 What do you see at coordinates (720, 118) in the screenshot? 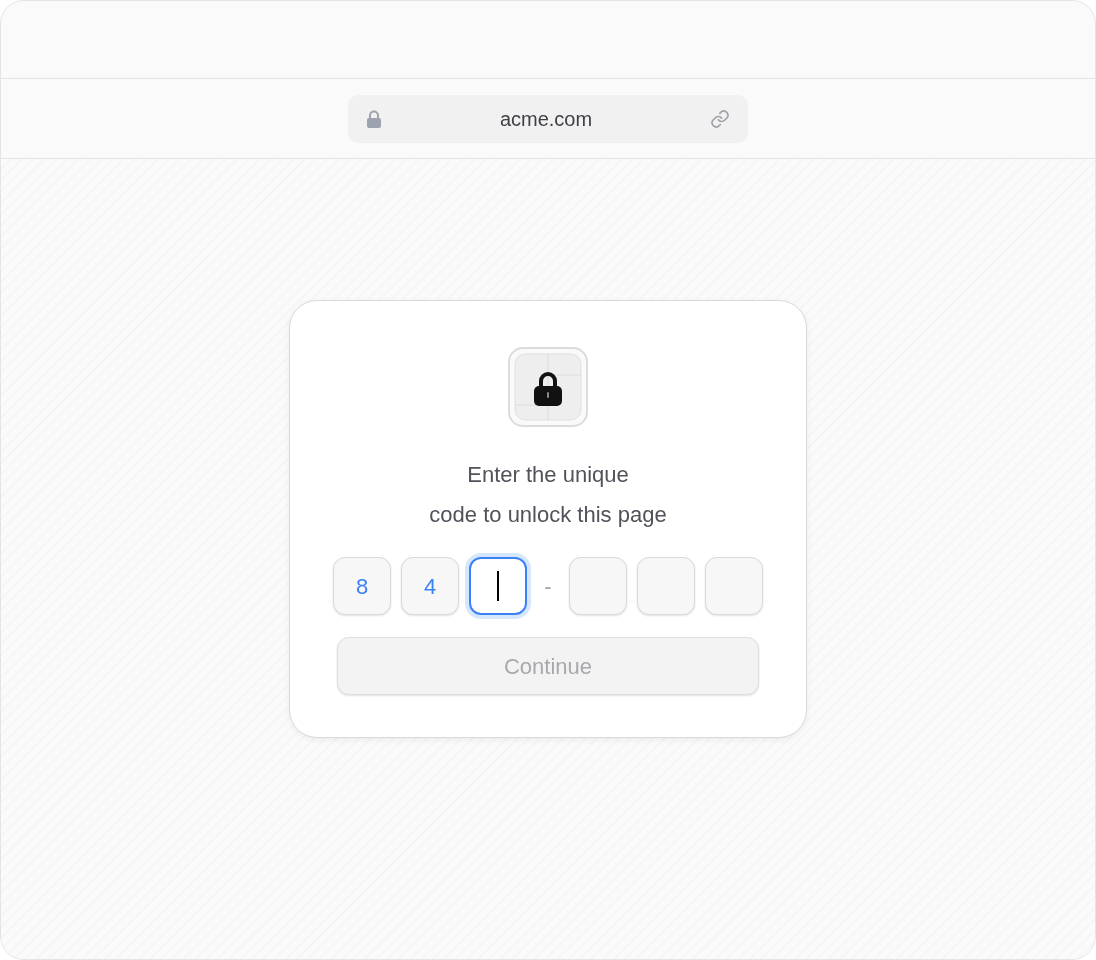
I see `link-icon` at bounding box center [720, 118].